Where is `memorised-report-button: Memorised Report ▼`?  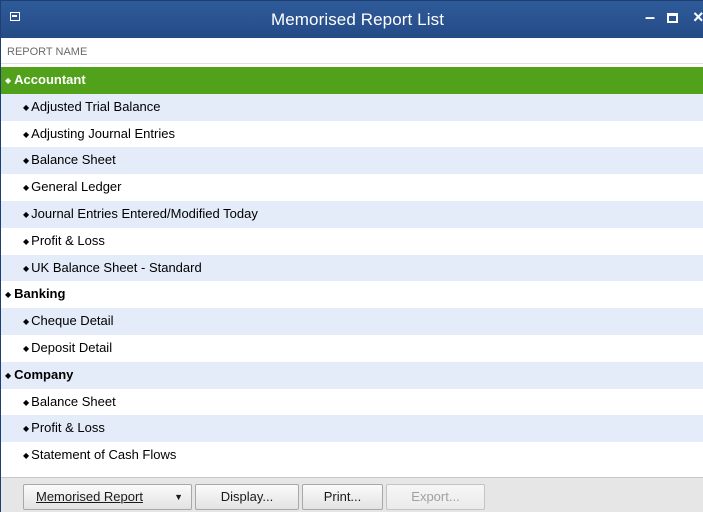
memorised-report-button: Memorised Report ▼ is located at coordinates (107, 497).